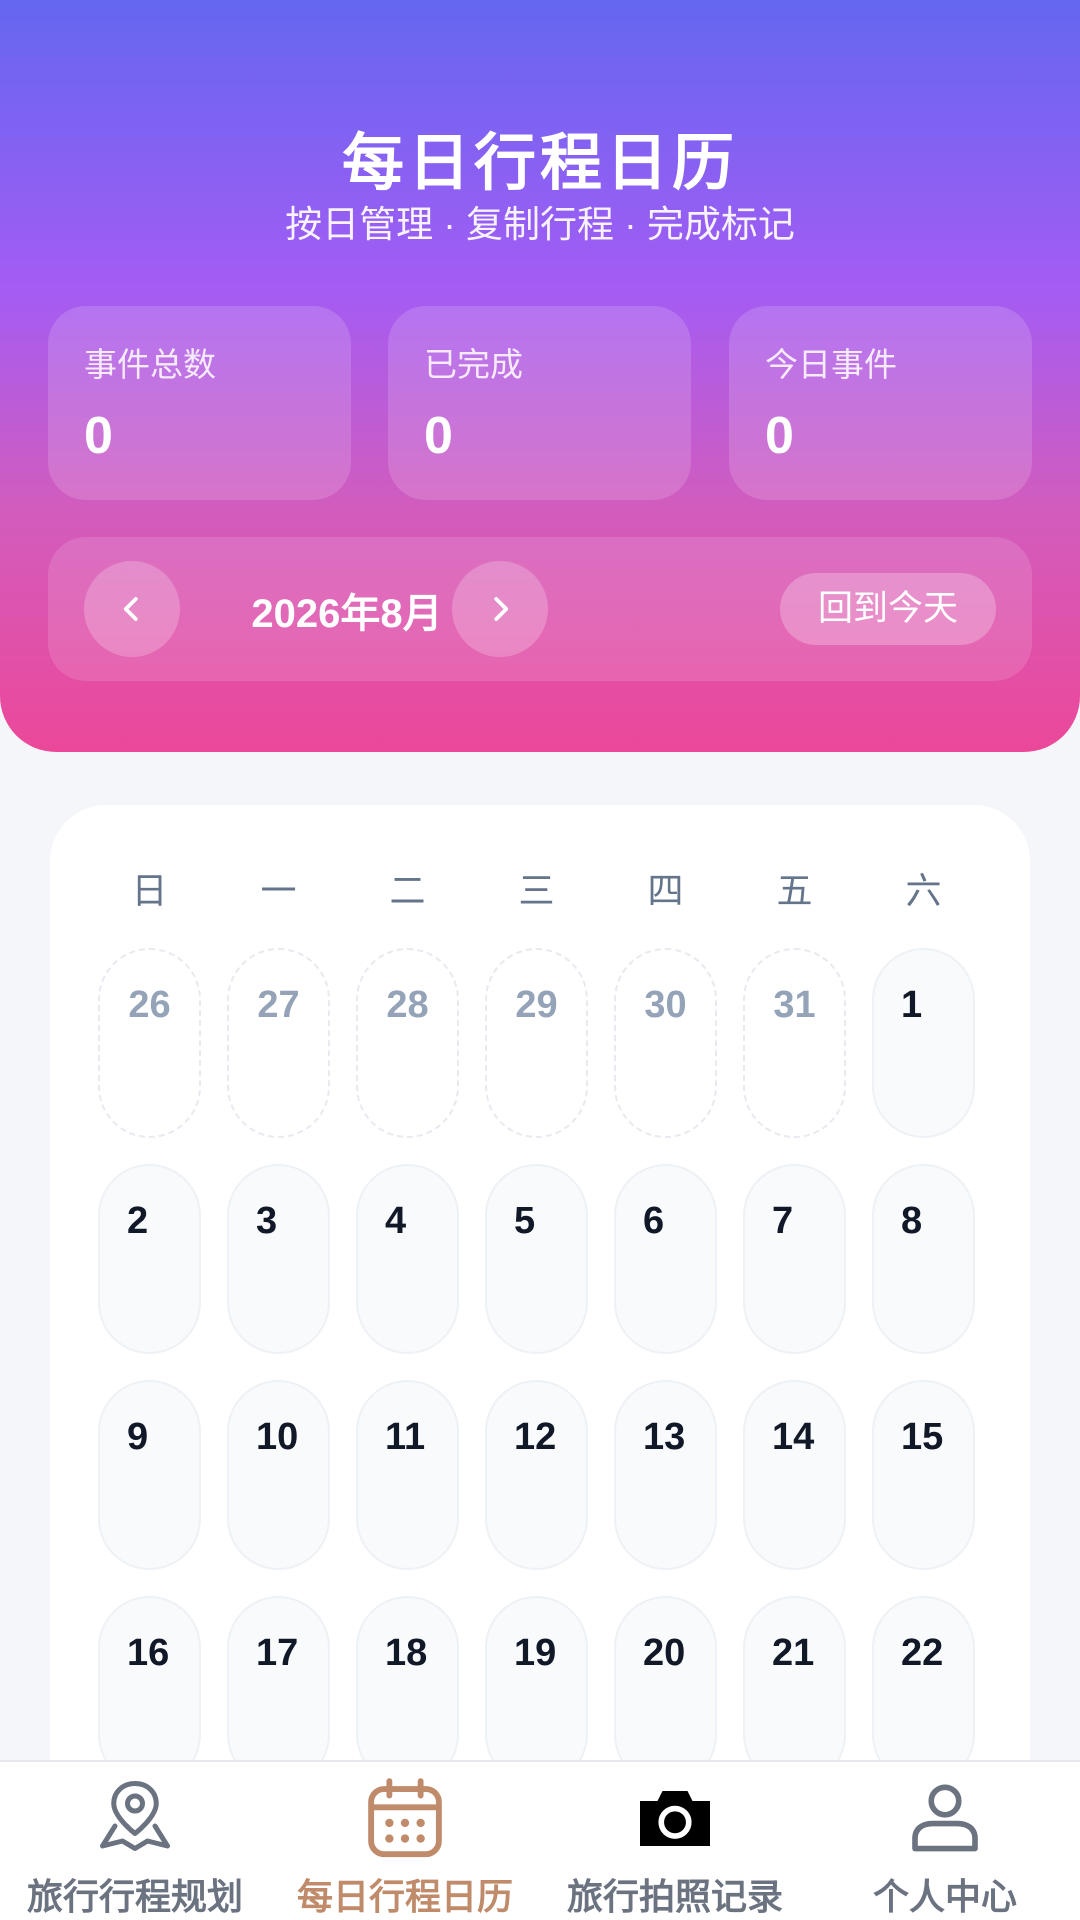  I want to click on chevron-left-icon, so click(130, 609).